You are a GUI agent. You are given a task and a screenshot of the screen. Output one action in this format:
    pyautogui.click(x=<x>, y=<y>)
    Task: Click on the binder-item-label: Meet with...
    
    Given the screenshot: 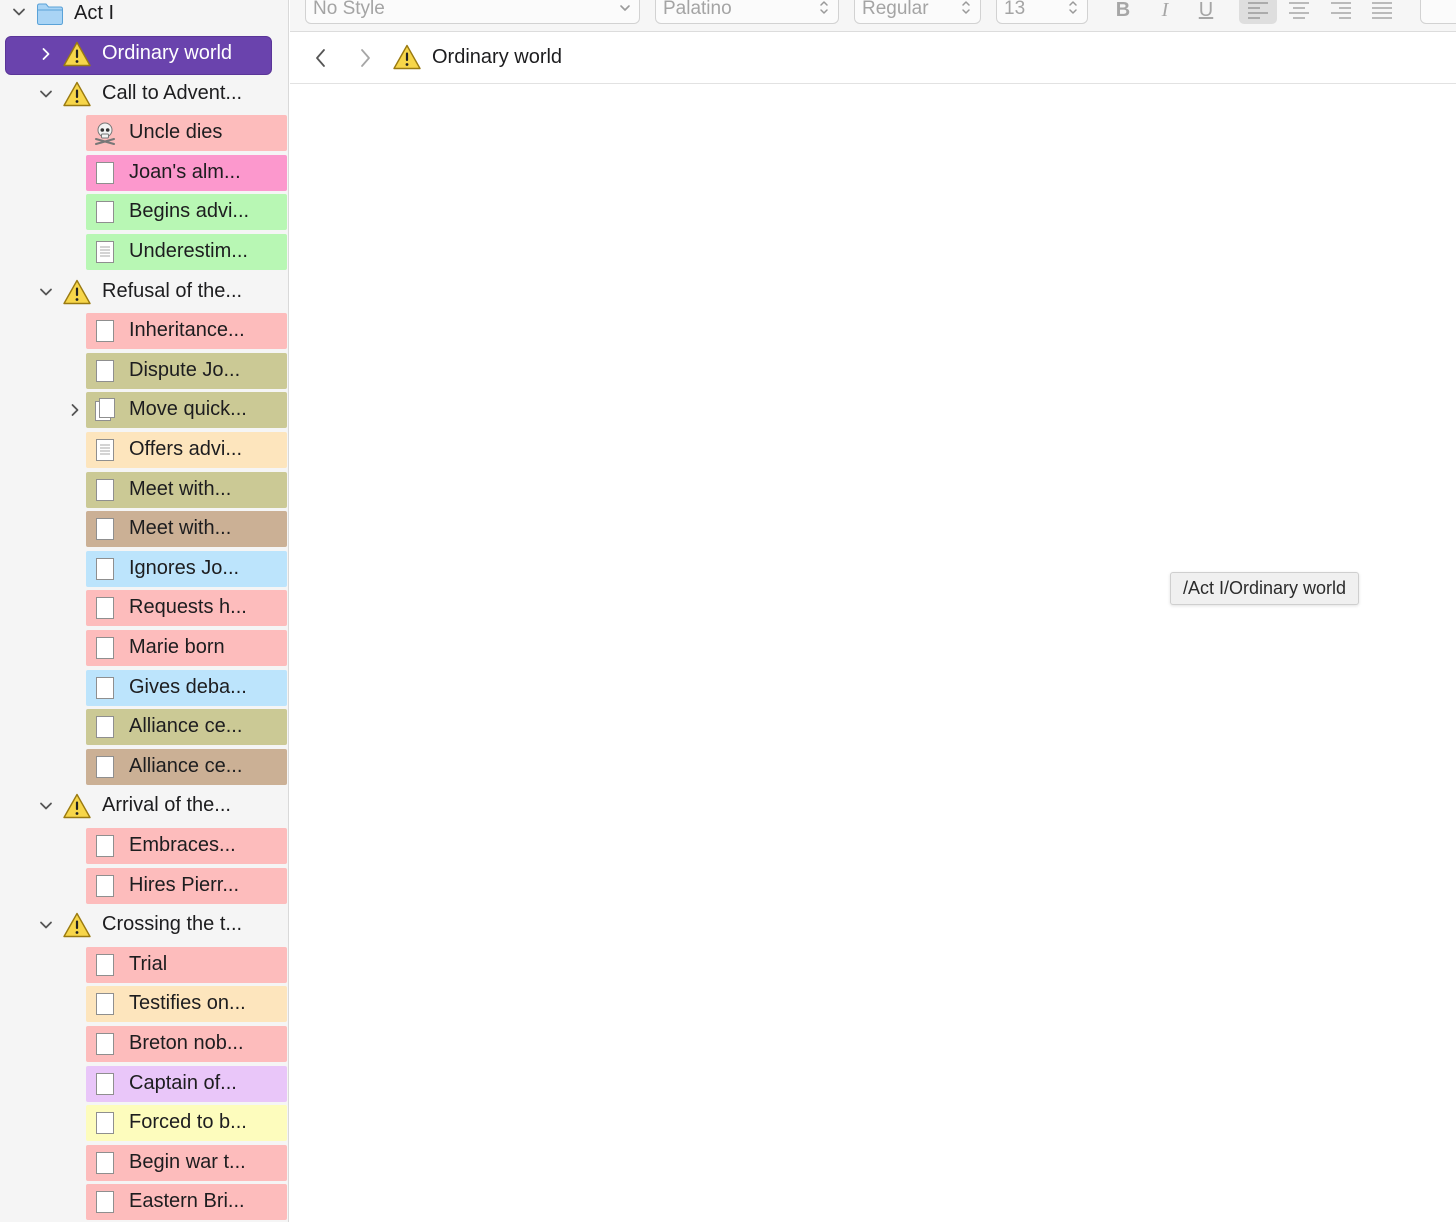 What is the action you would take?
    pyautogui.click(x=180, y=528)
    